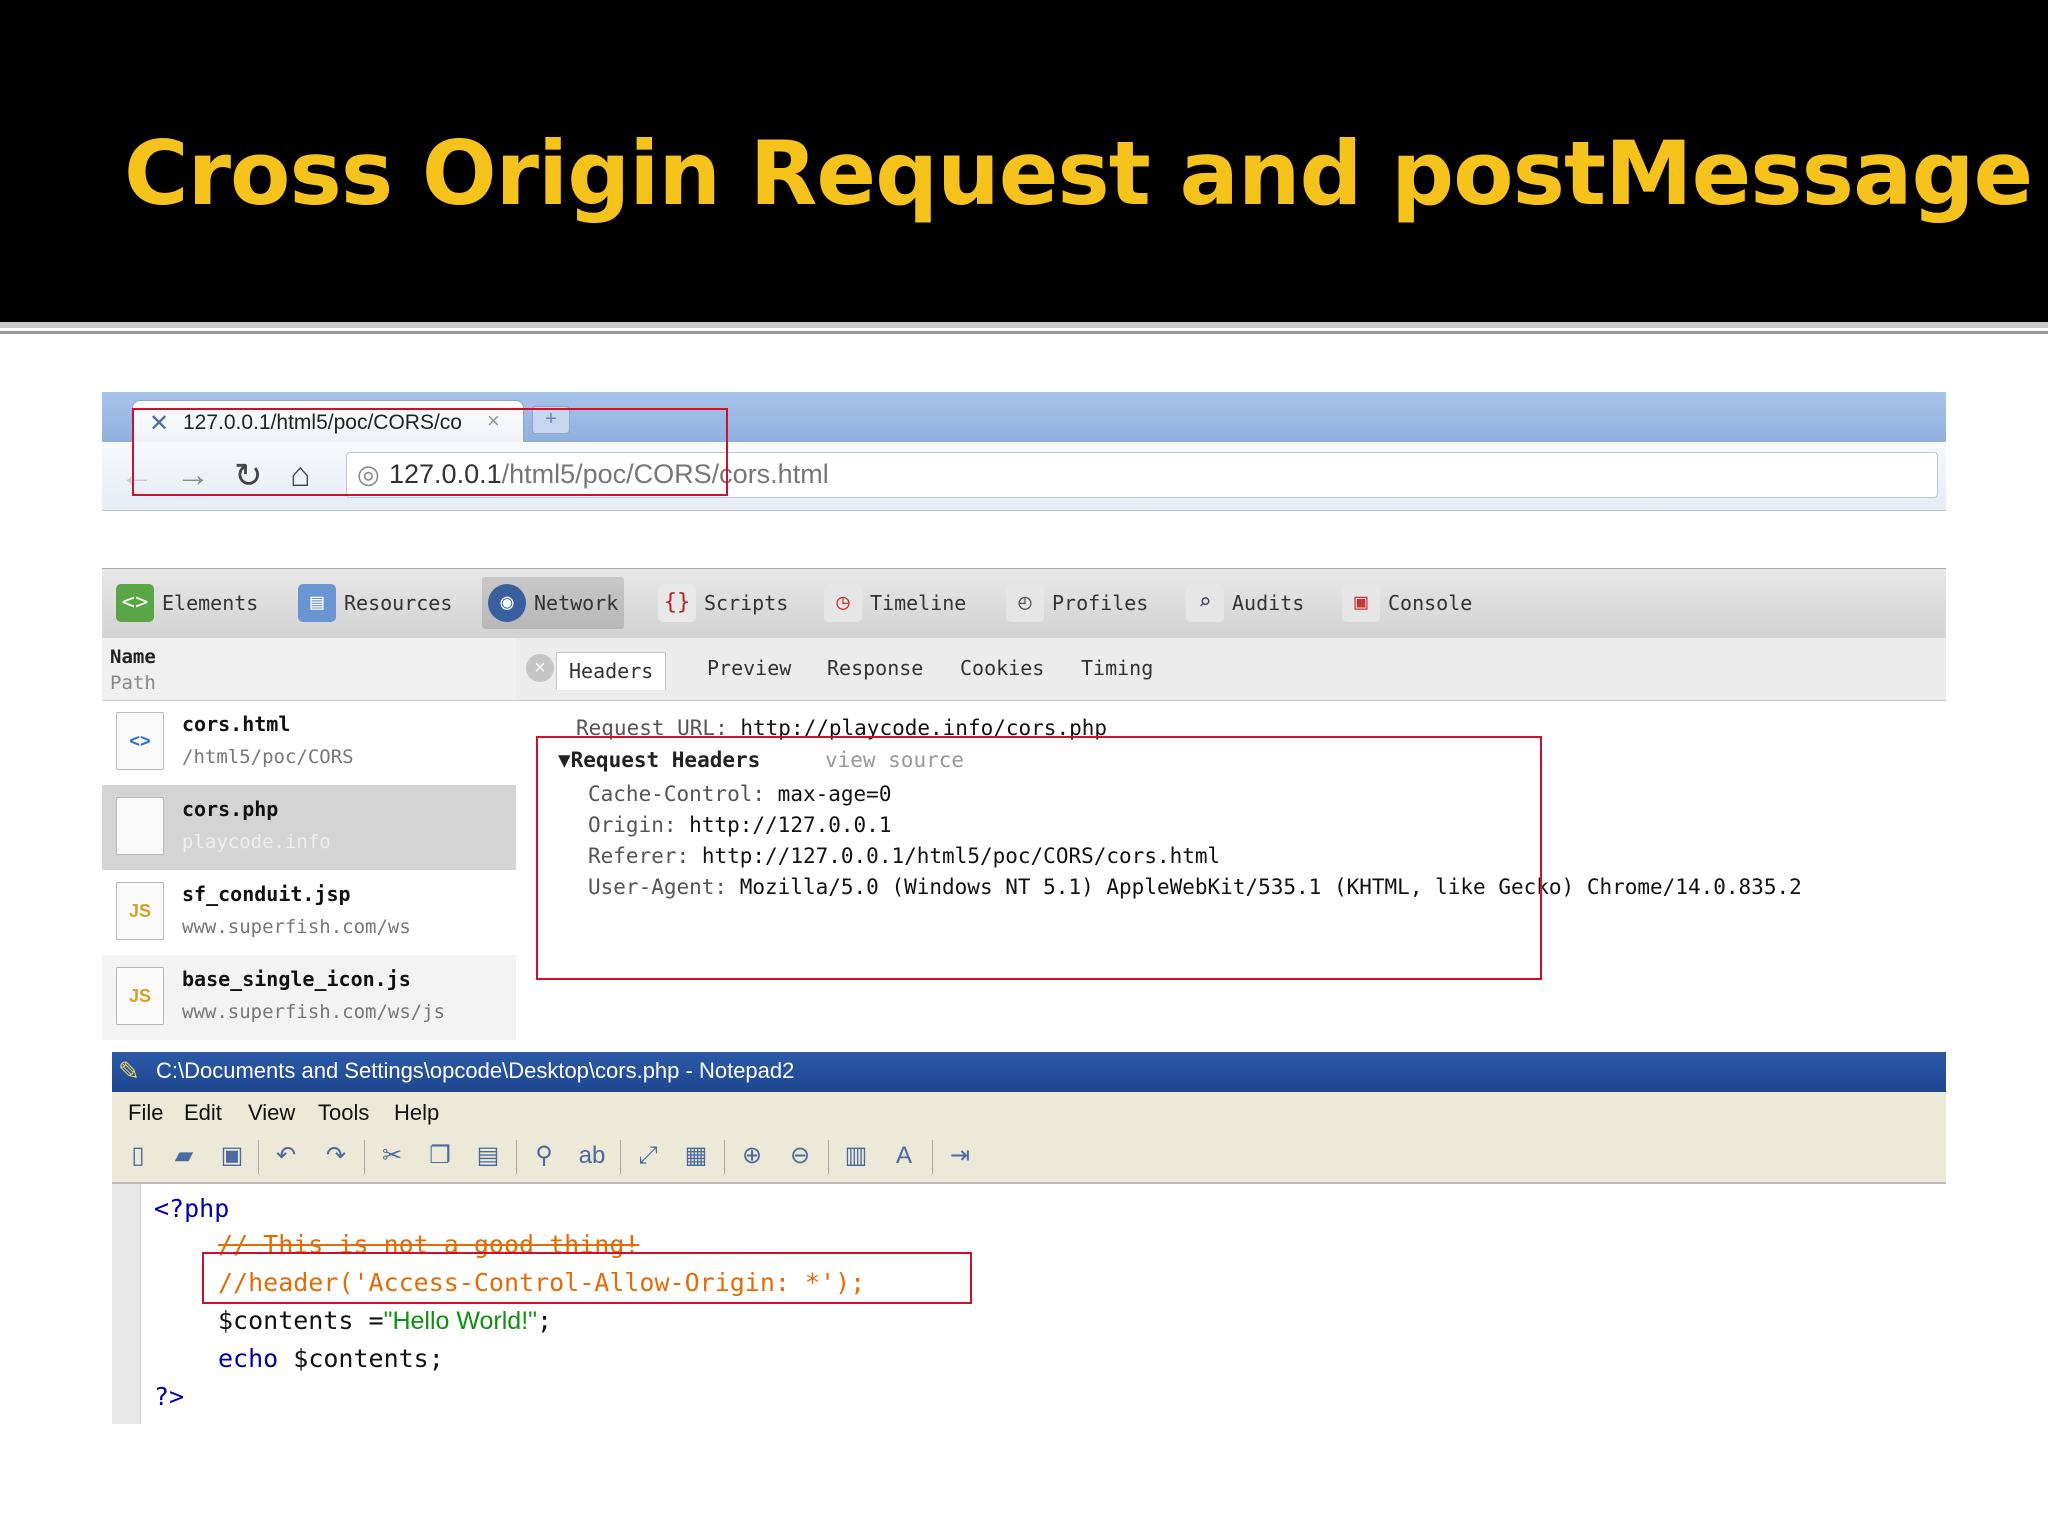 Image resolution: width=2048 pixels, height=1536 pixels. What do you see at coordinates (1029, 1158) in the screenshot?
I see `notepad-toolbar: ▯ ▰ ▣ ↶ ↷ ✂ ❐ ▤ ⚲ ab ⤢ ▦ ⊕ ⊖ ▥ A ⇥` at bounding box center [1029, 1158].